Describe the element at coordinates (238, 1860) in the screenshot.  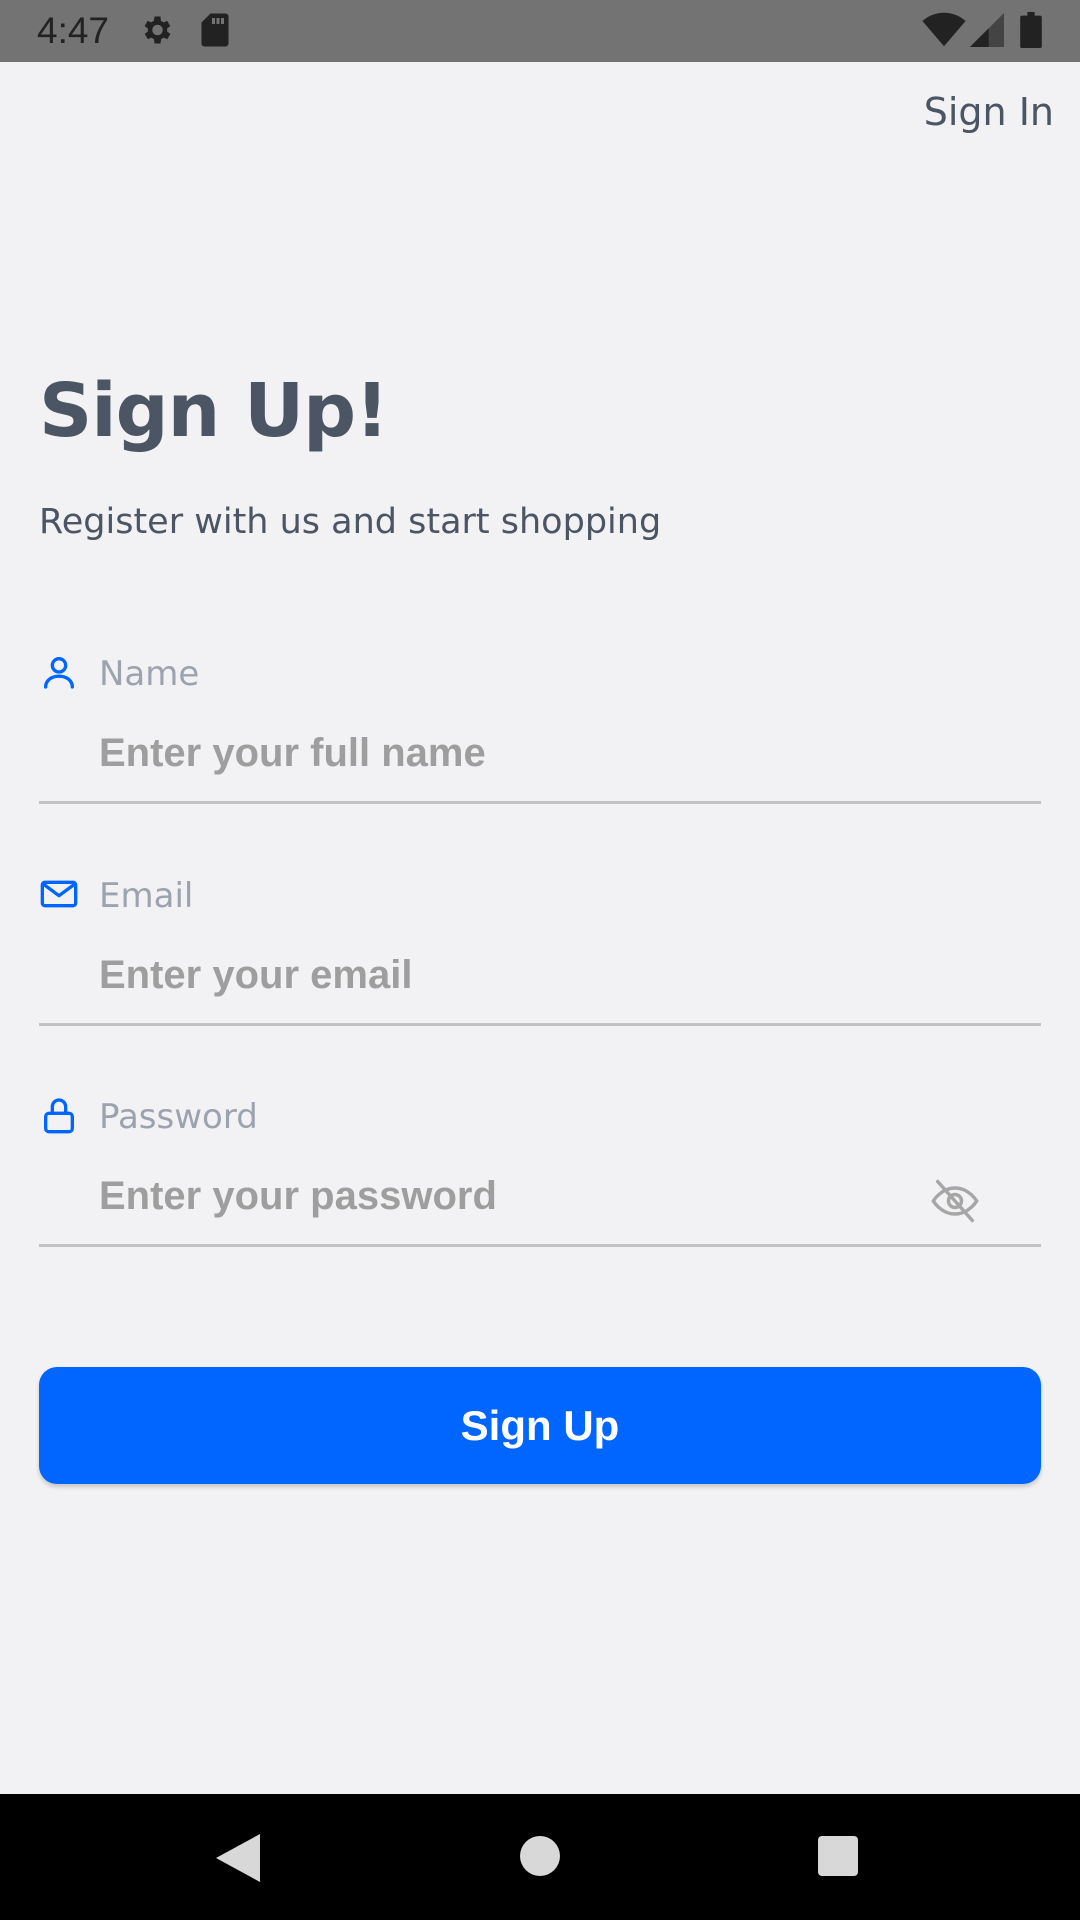
I see `back-icon` at that location.